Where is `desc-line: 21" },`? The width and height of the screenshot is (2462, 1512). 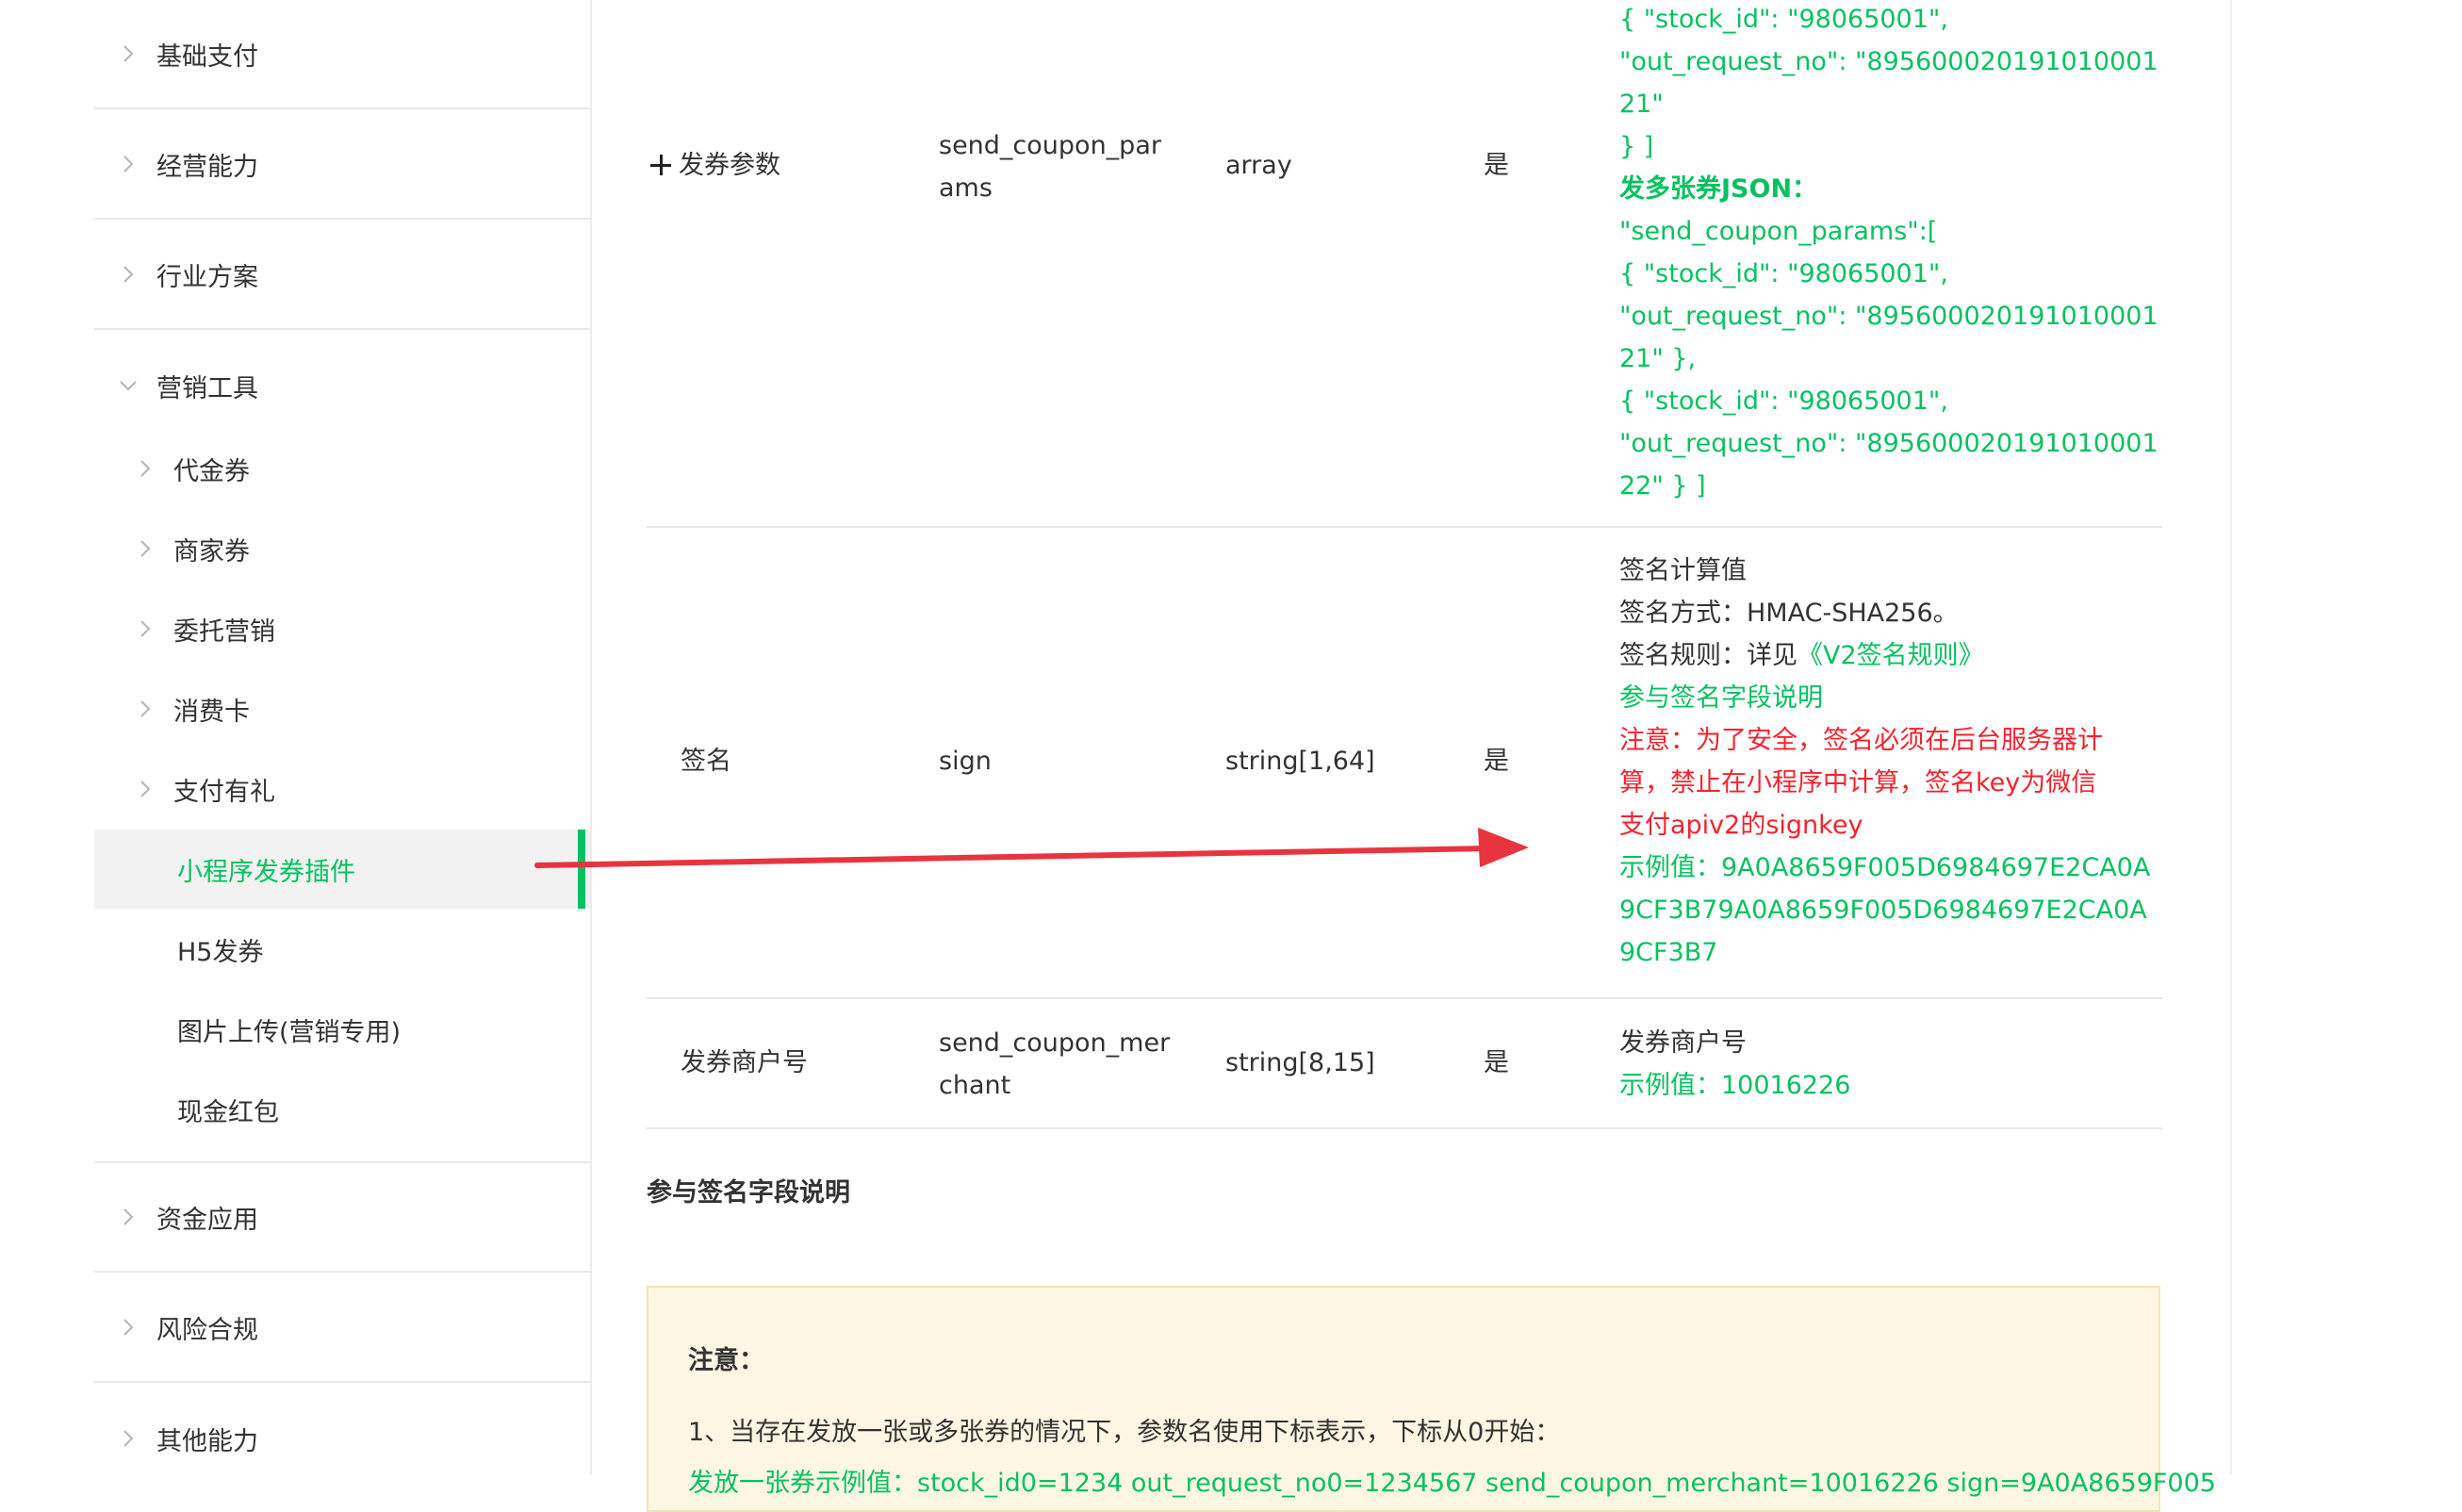
desc-line: 21" }, is located at coordinates (1658, 359).